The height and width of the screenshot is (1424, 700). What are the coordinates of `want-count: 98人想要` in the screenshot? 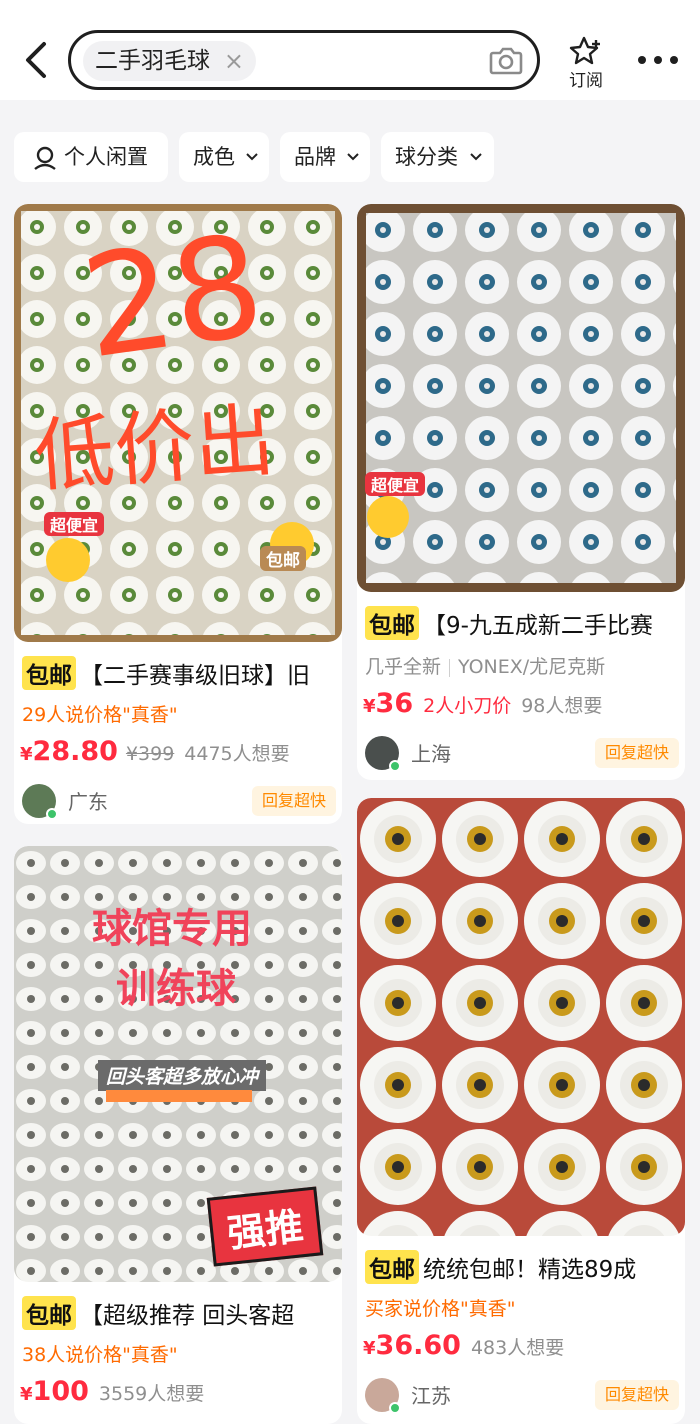 It's located at (562, 706).